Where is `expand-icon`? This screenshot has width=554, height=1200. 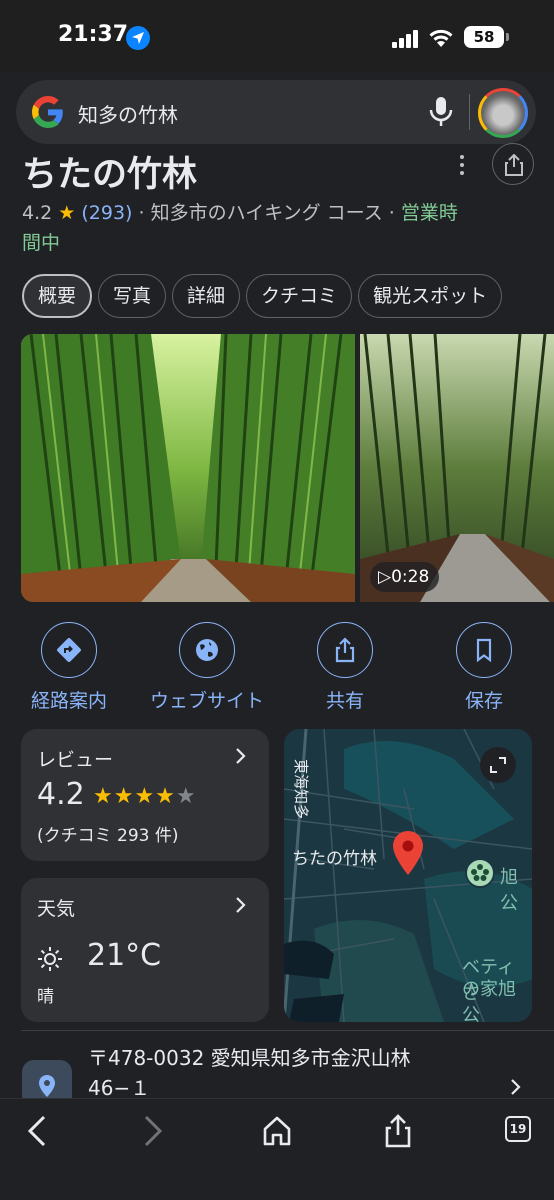 expand-icon is located at coordinates (498, 765).